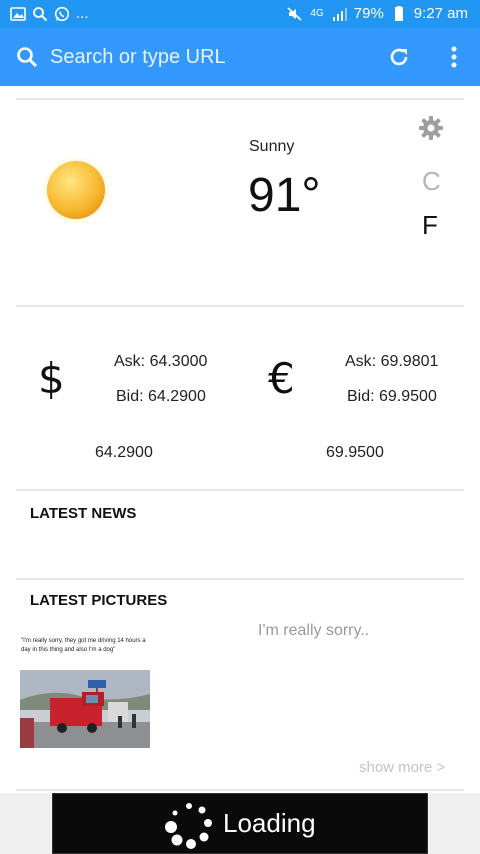  Describe the element at coordinates (269, 823) in the screenshot. I see `loading-label: Loading` at that location.